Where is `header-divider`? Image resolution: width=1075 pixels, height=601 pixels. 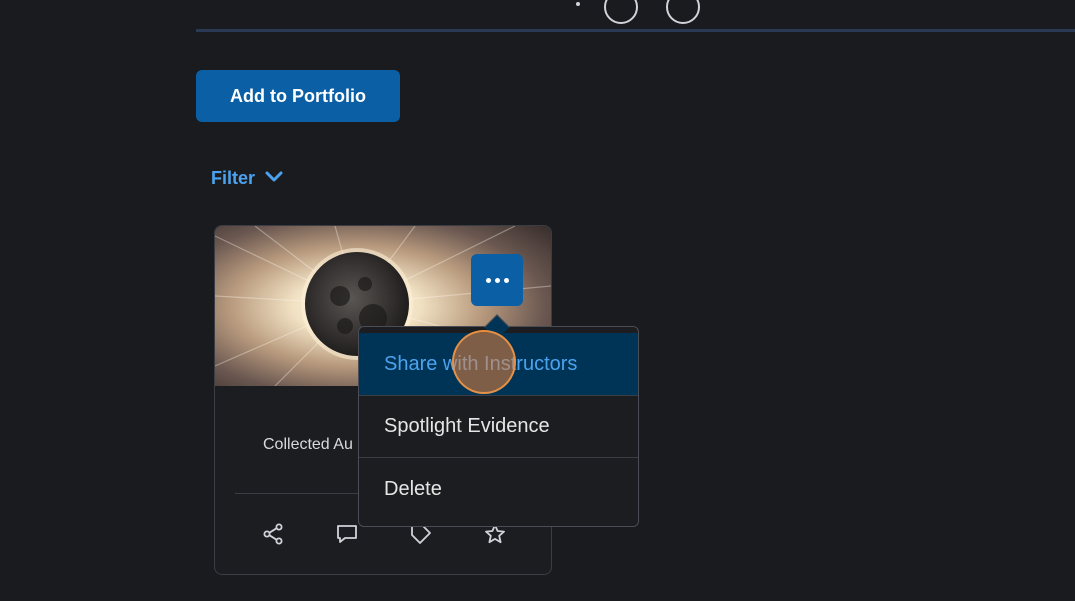 header-divider is located at coordinates (635, 30).